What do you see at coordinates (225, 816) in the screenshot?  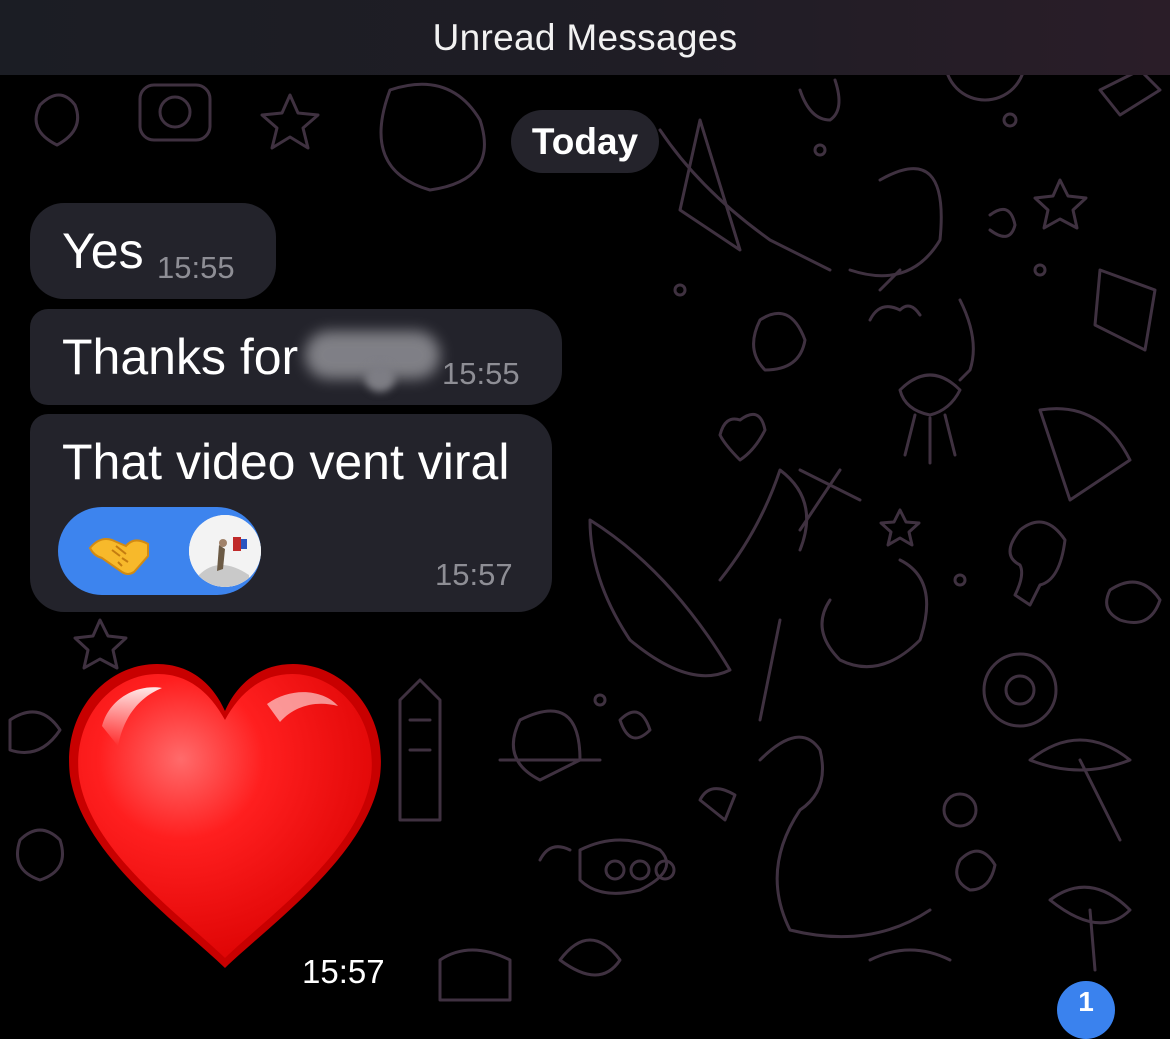 I see `red-heart-icon` at bounding box center [225, 816].